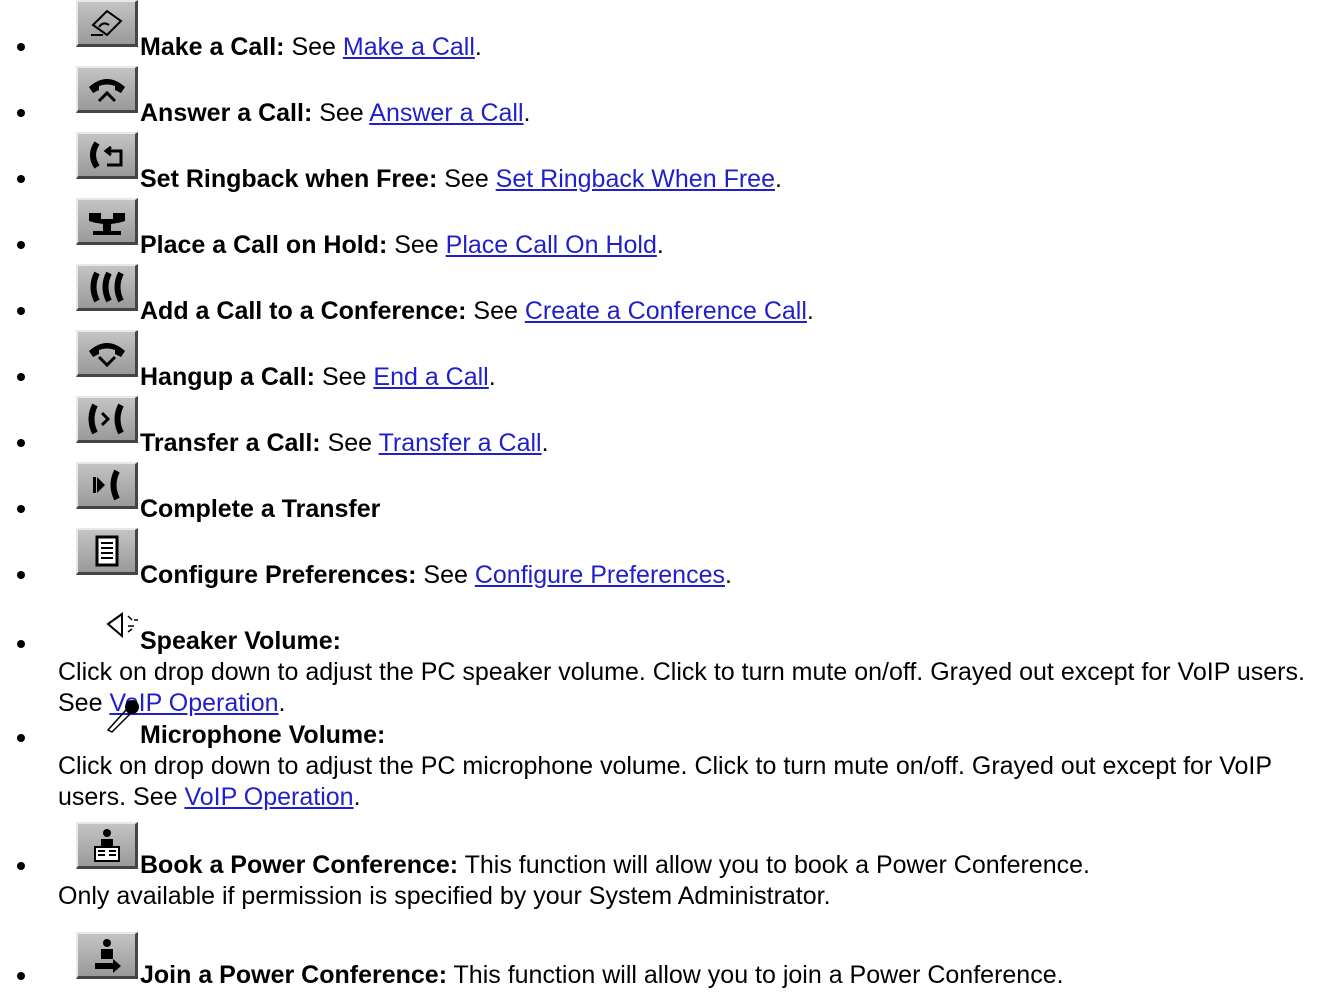  Describe the element at coordinates (268, 797) in the screenshot. I see `voip-operation-link: VoIP Operation` at that location.